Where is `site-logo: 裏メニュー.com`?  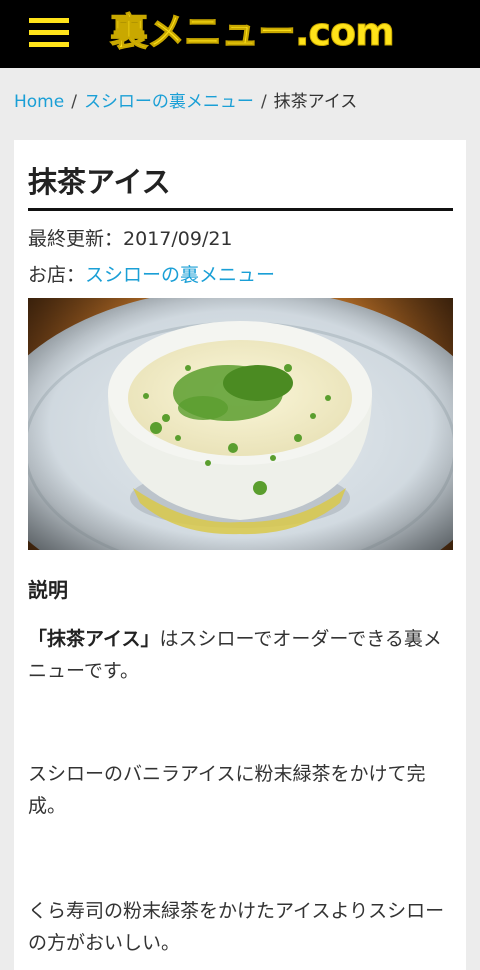
site-logo: 裏メニュー.com is located at coordinates (253, 32).